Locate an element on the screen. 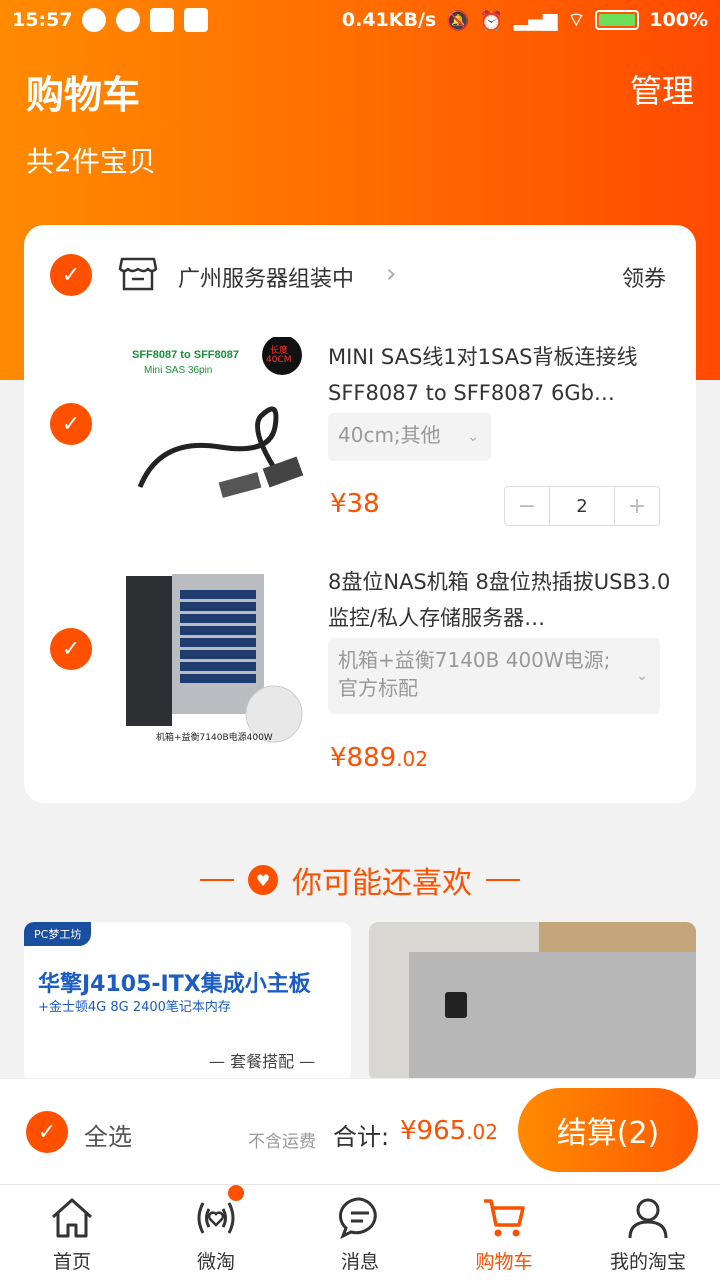  recommend-title: 你可能还喜欢 is located at coordinates (382, 883).